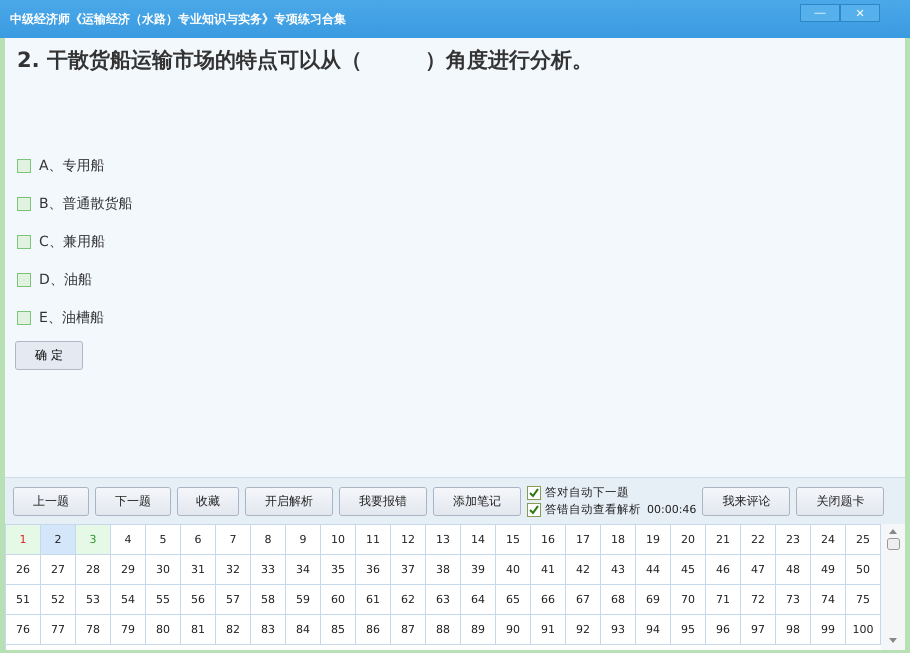 The image size is (910, 653). I want to click on question-number: 100, so click(863, 630).